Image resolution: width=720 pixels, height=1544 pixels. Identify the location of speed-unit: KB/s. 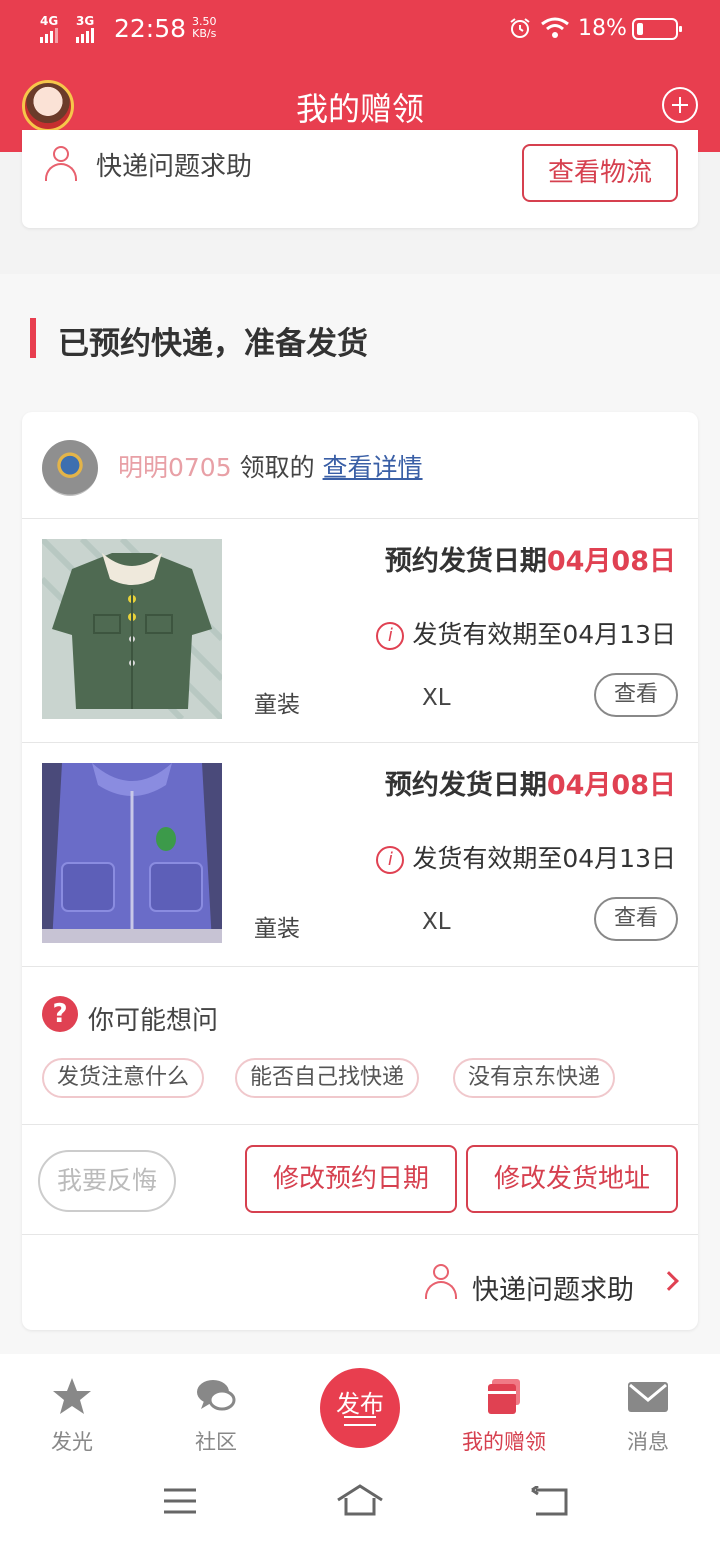
(204, 33).